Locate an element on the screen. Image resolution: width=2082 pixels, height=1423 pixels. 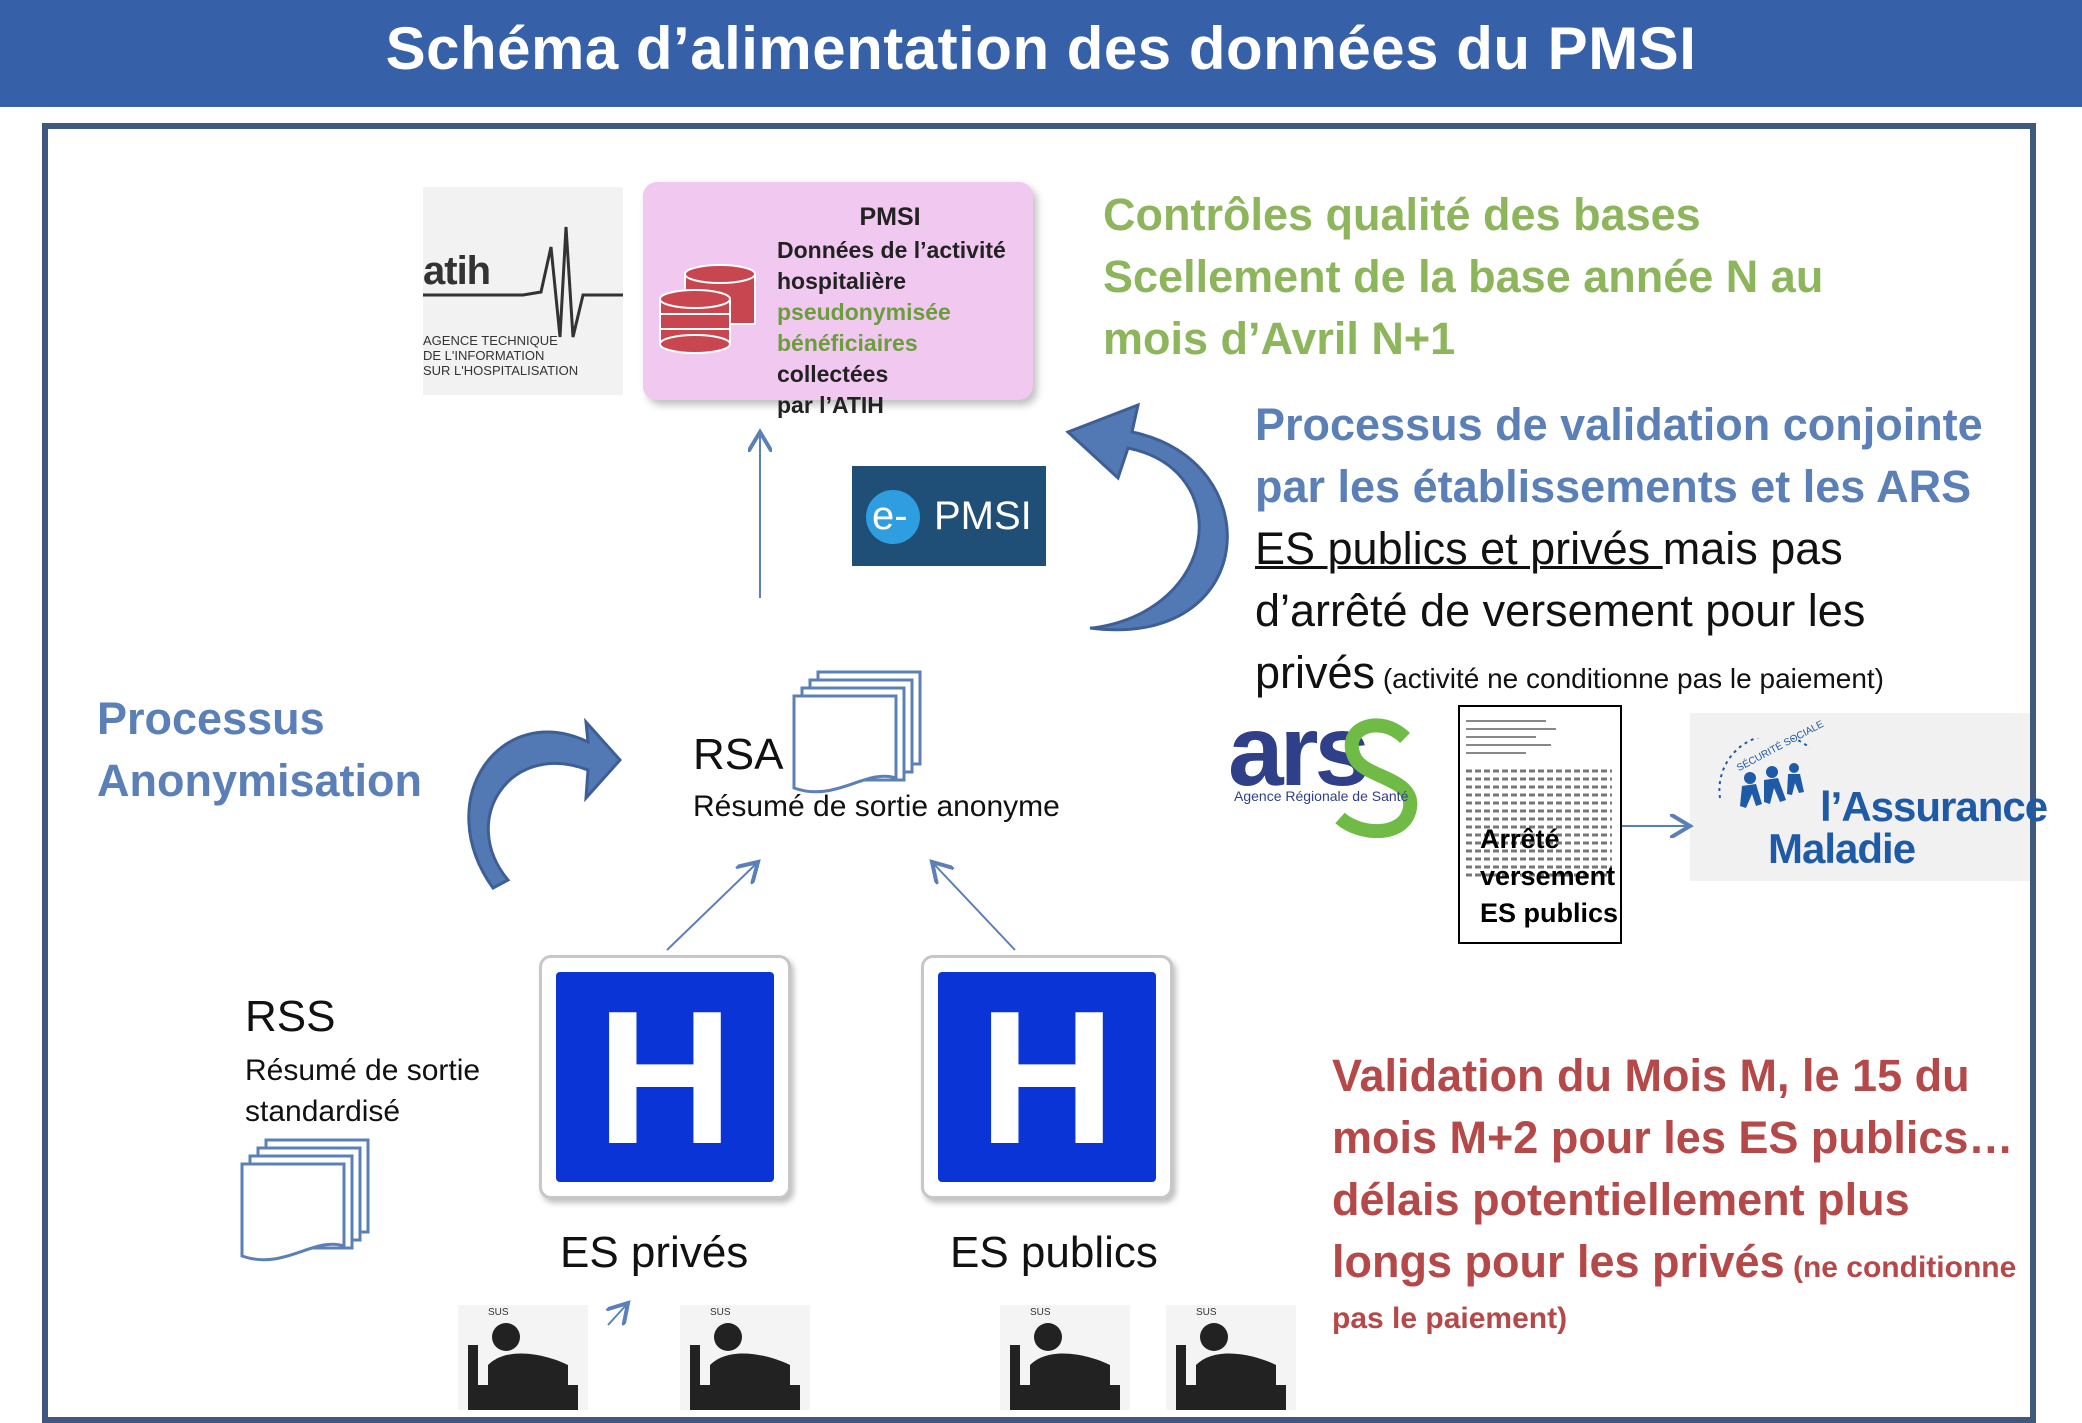
arrow-prive-to-rsa is located at coordinates (712, 906).